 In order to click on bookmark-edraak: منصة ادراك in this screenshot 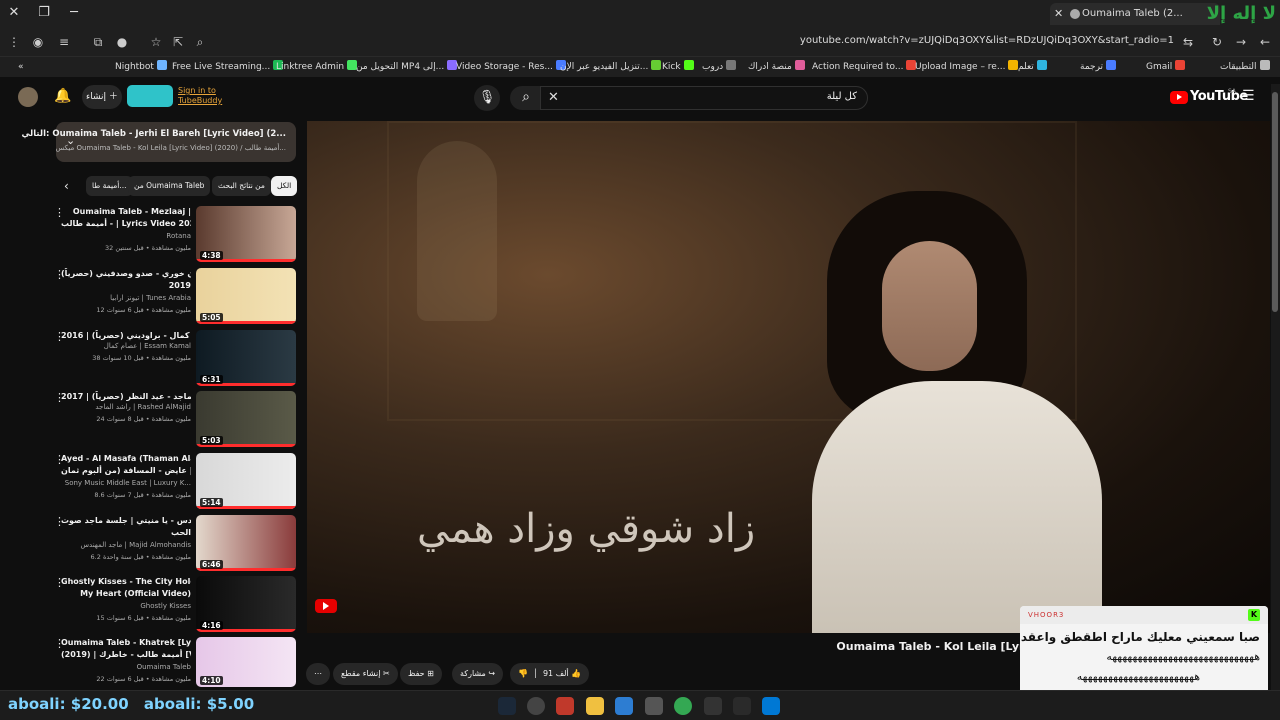, I will do `click(776, 67)`.